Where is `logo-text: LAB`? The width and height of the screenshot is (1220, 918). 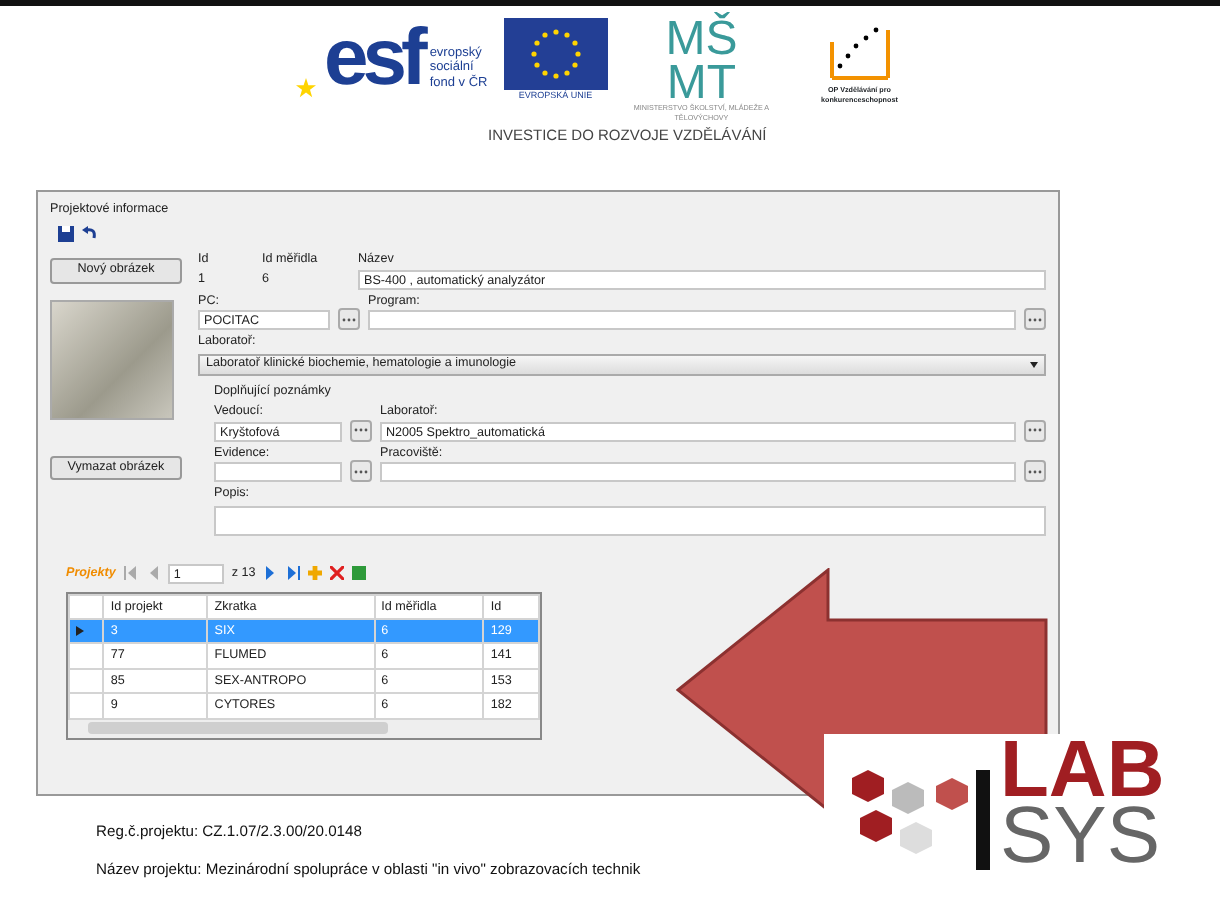
logo-text: LAB is located at coordinates (1082, 770).